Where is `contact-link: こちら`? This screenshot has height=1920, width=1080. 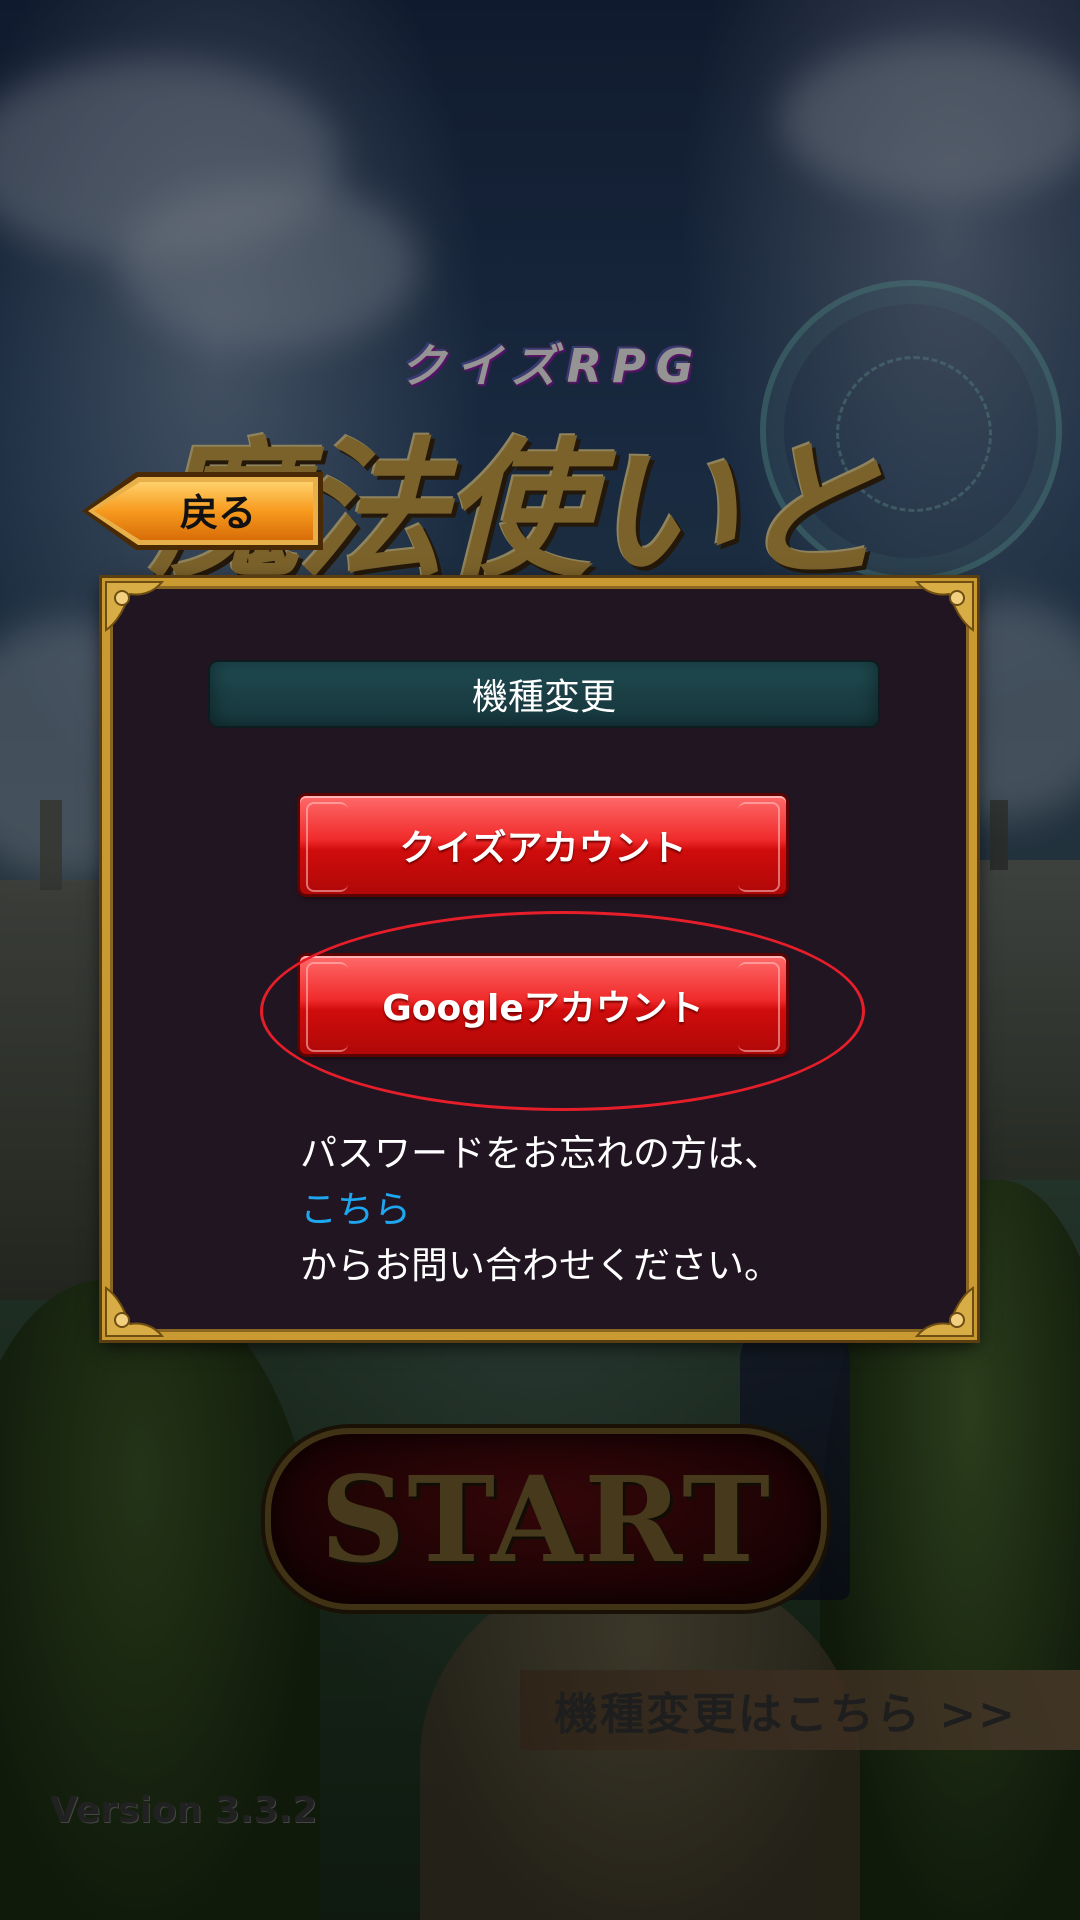 contact-link: こちら is located at coordinates (620, 1210).